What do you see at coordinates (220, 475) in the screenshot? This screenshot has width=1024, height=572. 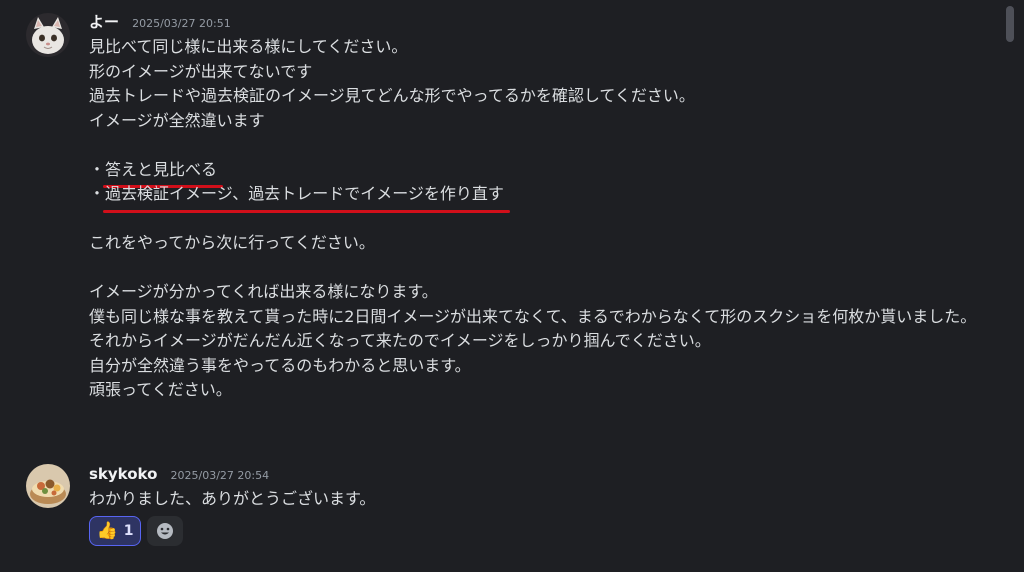 I see `timestamp: 2025/03/27 20:54` at bounding box center [220, 475].